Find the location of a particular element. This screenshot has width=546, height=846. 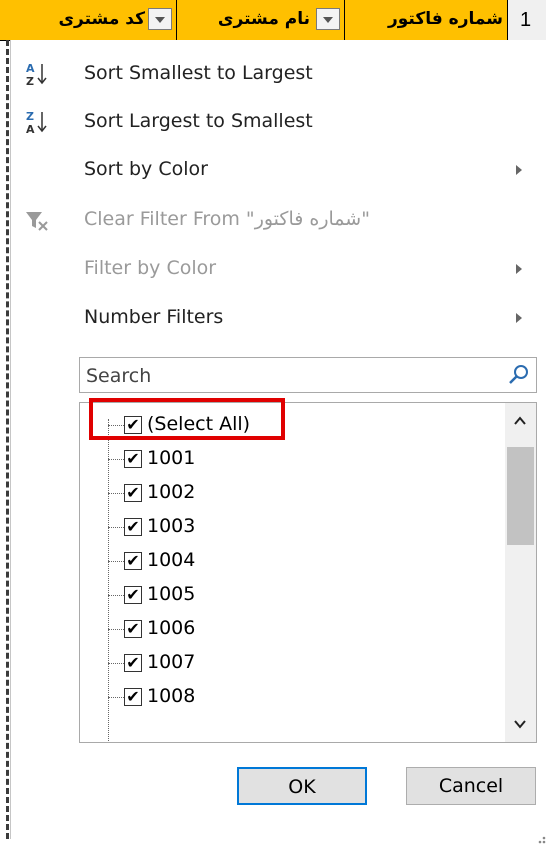

menu-item-sort-by-color: Sort by Color is located at coordinates (278, 170).